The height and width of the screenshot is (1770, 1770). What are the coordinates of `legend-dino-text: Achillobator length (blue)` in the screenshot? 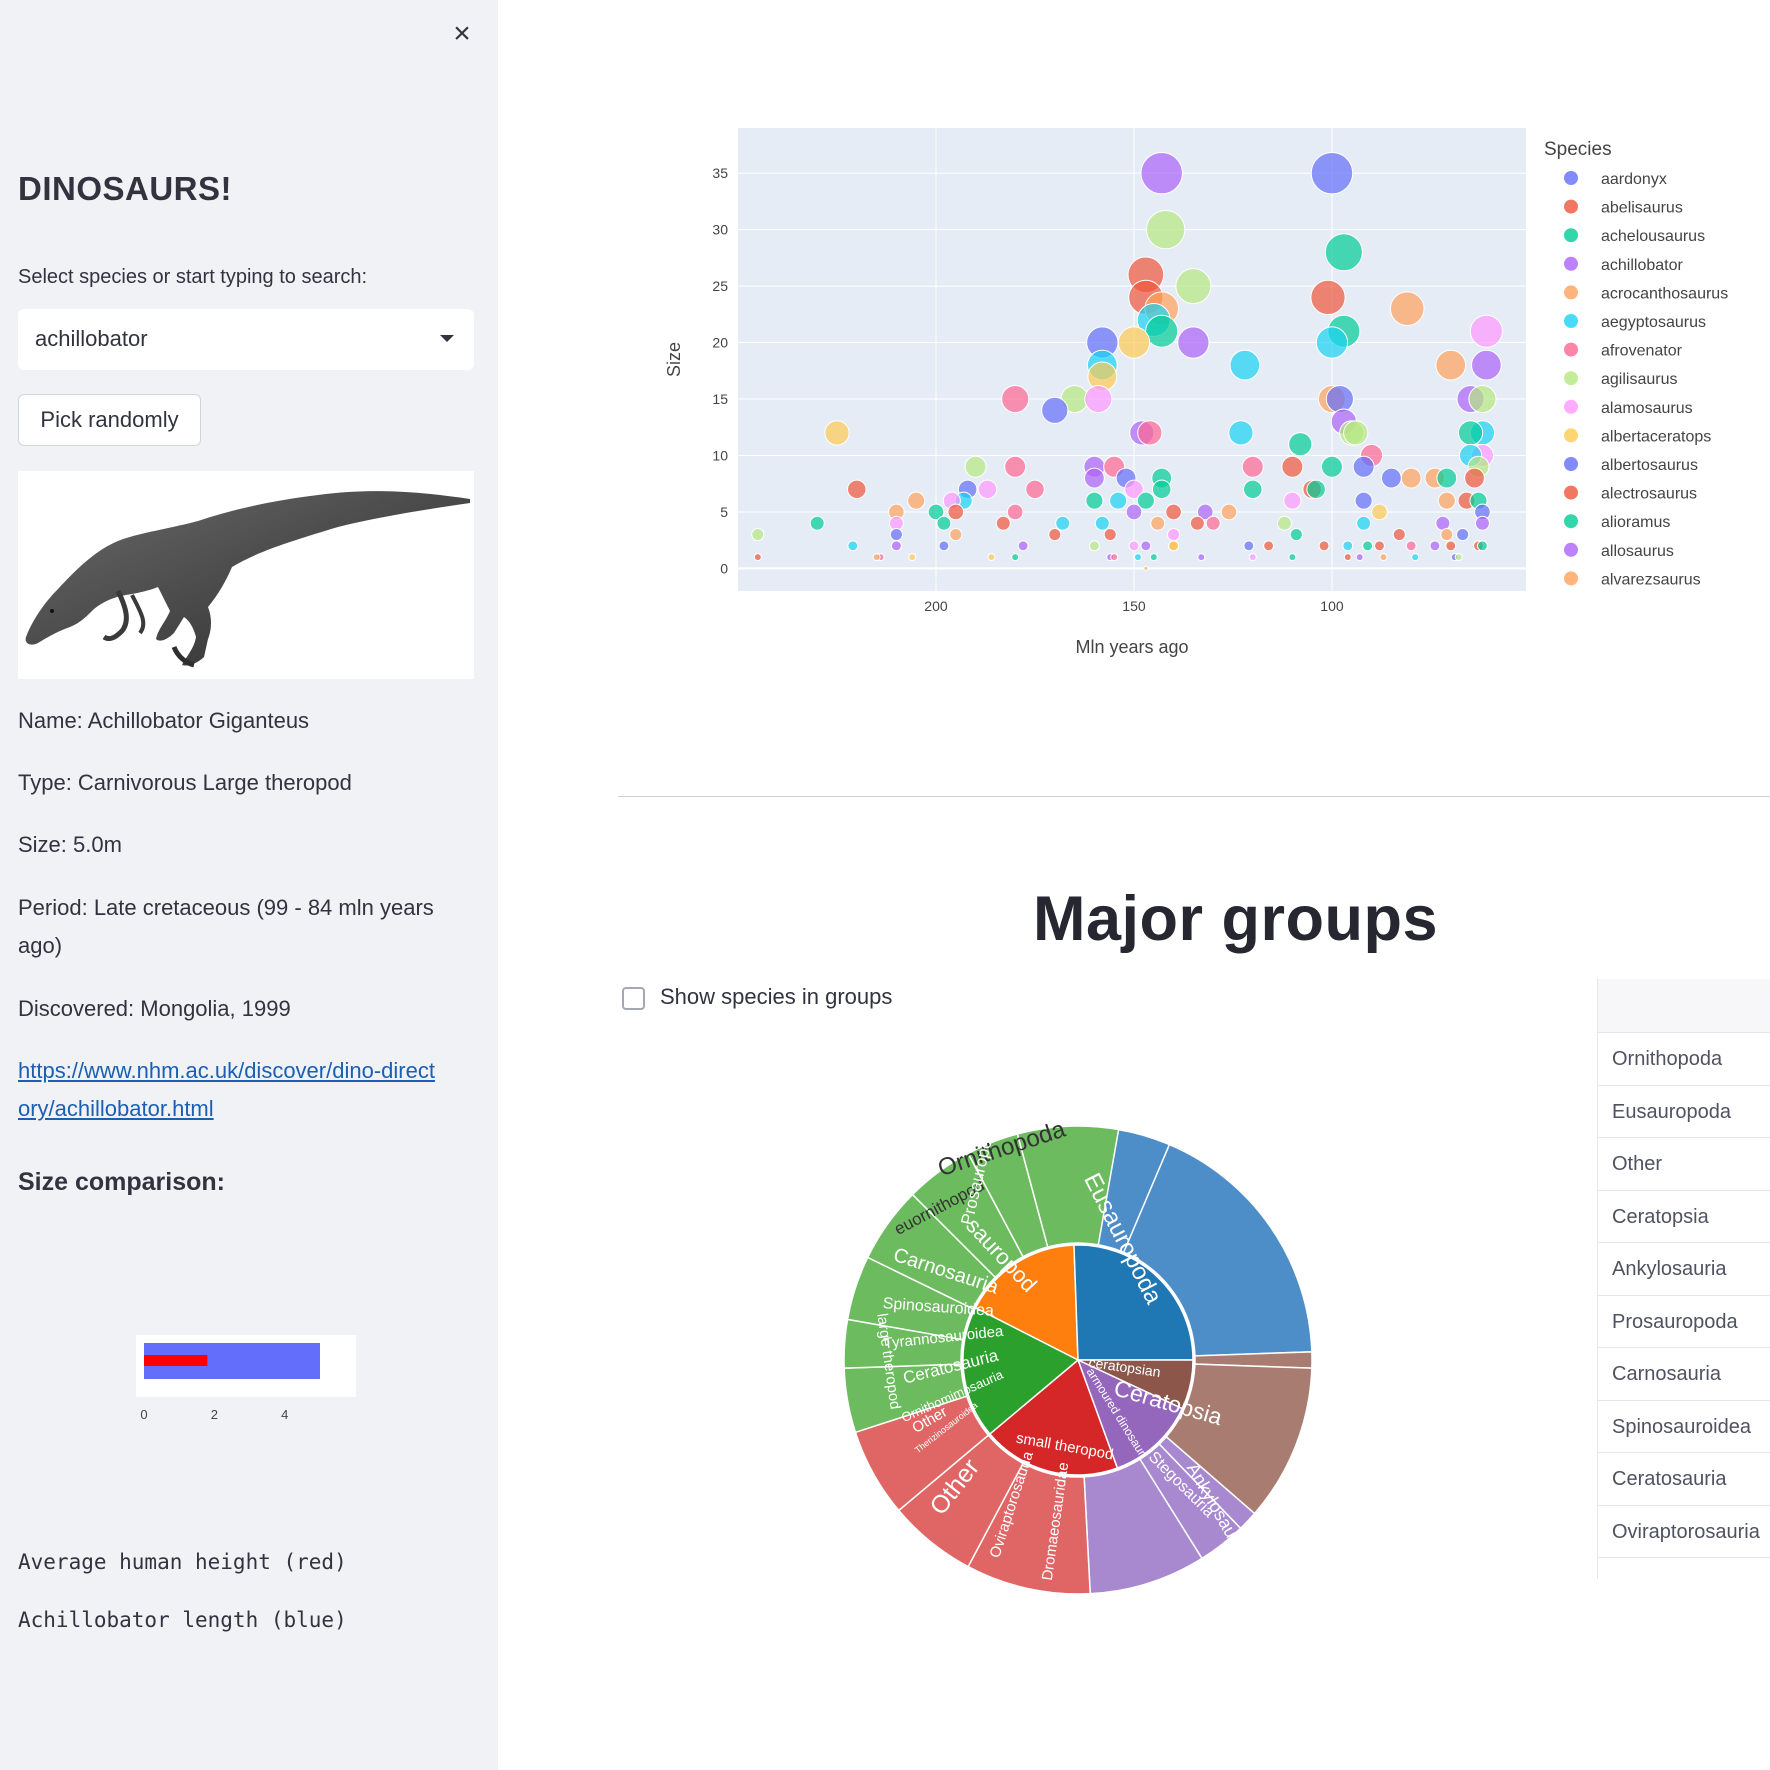 It's located at (182, 1620).